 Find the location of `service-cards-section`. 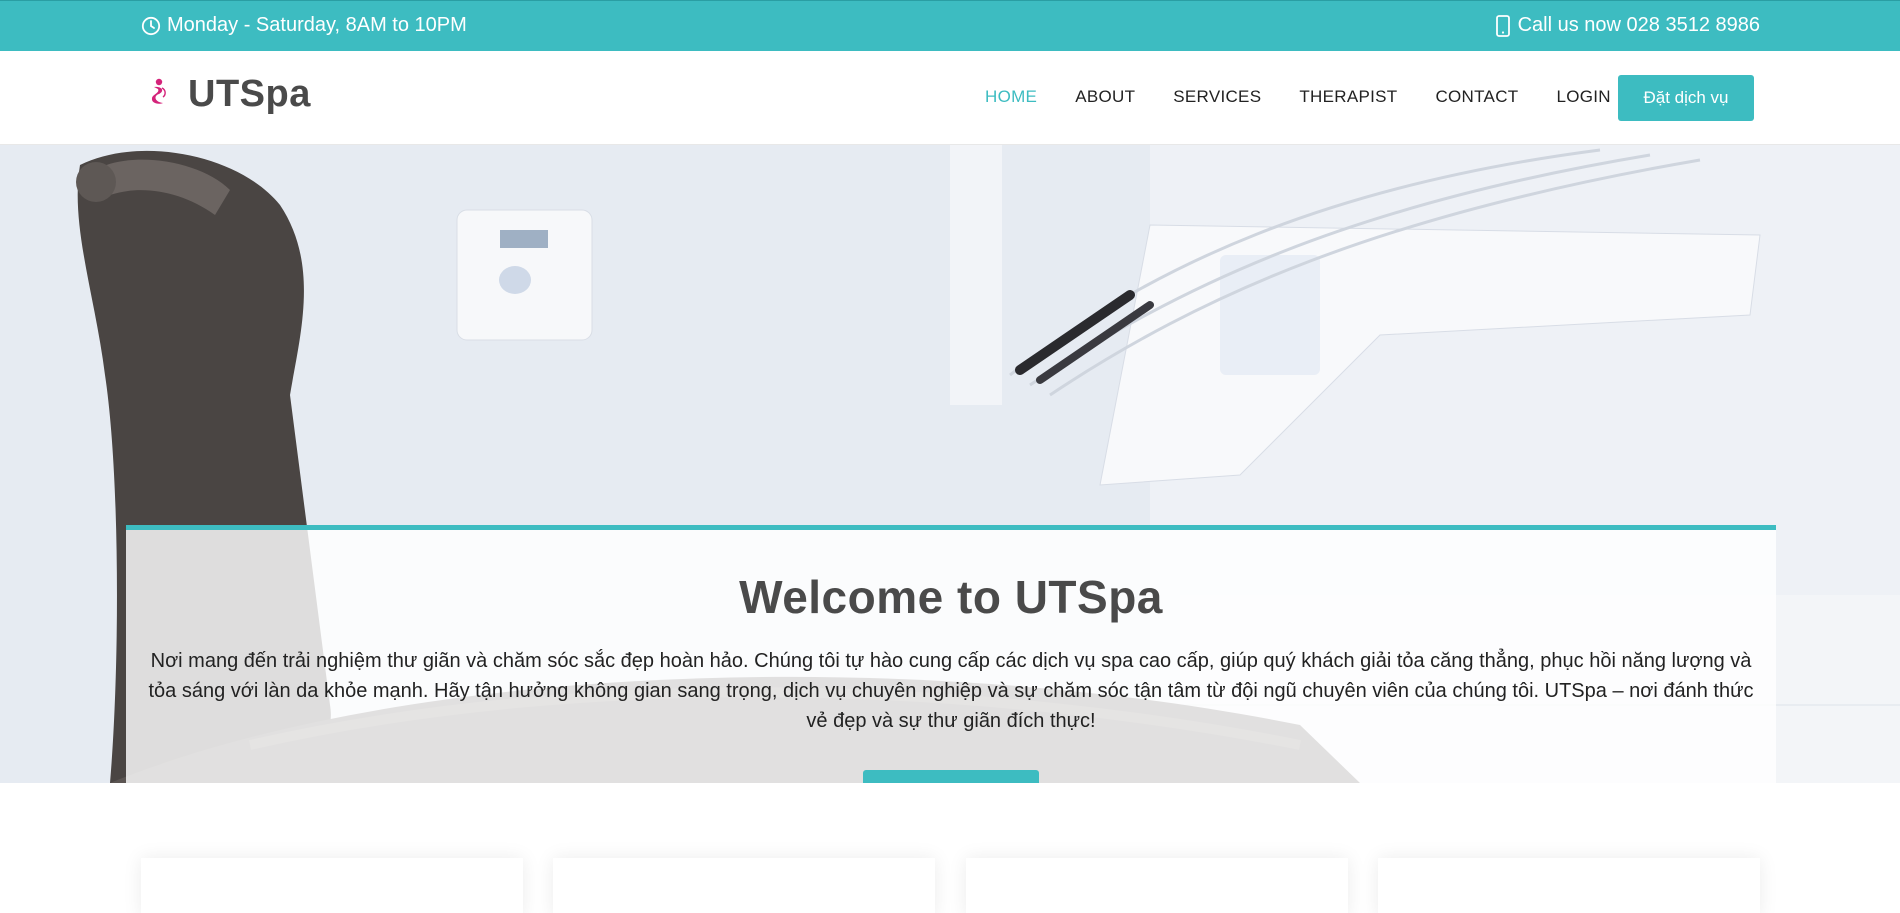

service-cards-section is located at coordinates (950, 848).